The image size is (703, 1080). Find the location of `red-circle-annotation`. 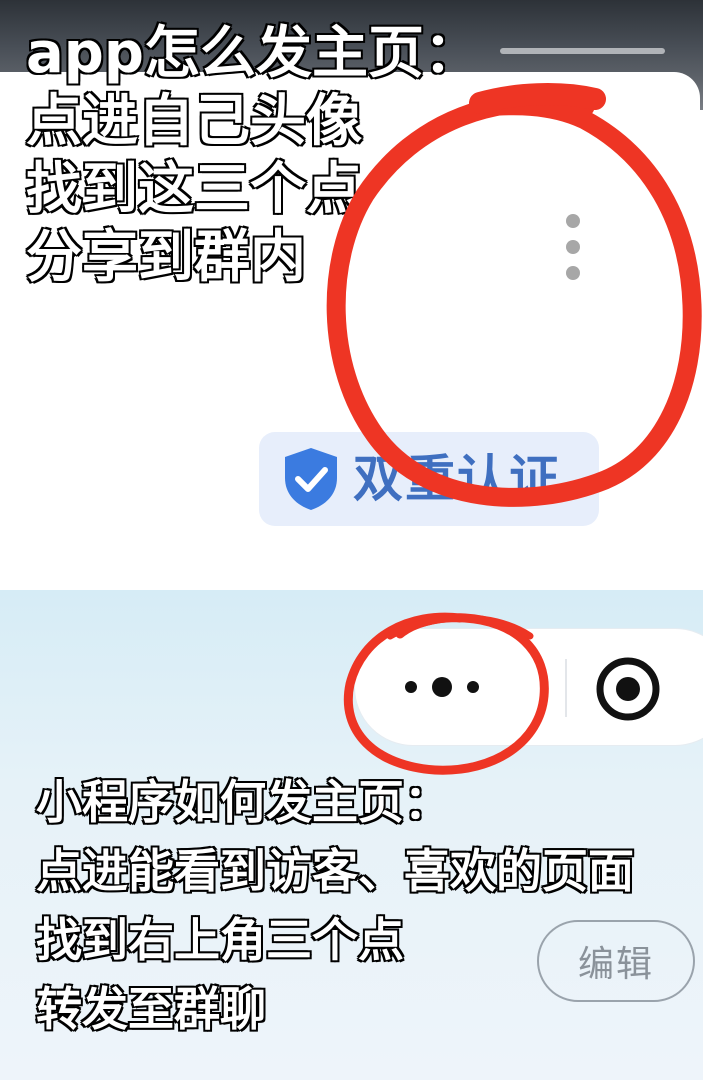

red-circle-annotation is located at coordinates (446, 693).